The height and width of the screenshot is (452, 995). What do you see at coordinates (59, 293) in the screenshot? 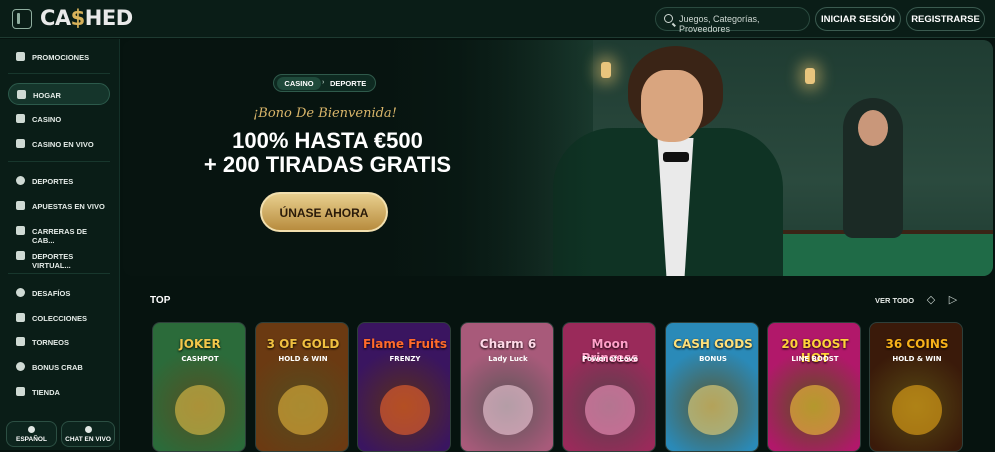
I see `sidebar-item-desafios: DESAFÍOS` at bounding box center [59, 293].